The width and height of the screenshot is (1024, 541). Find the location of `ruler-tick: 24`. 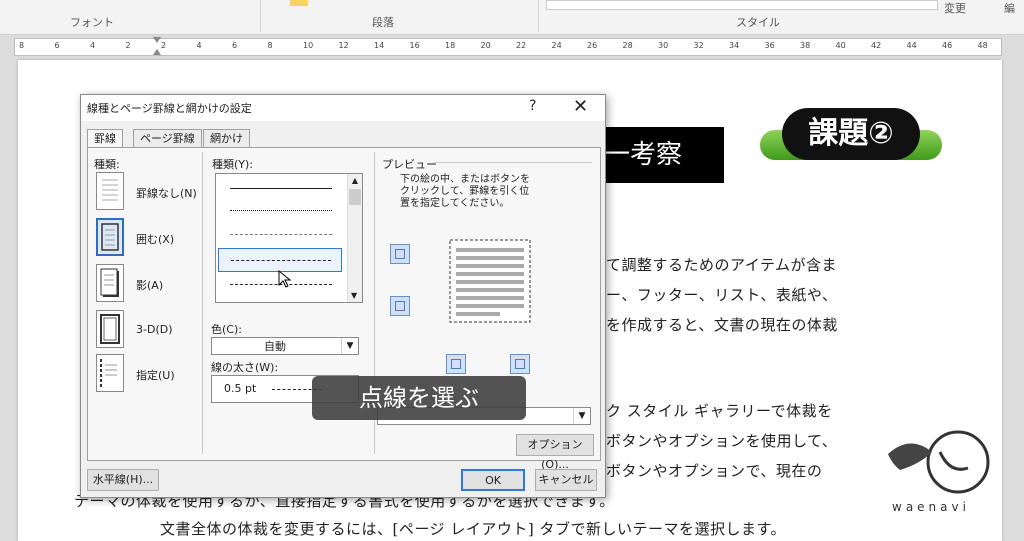

ruler-tick: 24 is located at coordinates (556, 45).